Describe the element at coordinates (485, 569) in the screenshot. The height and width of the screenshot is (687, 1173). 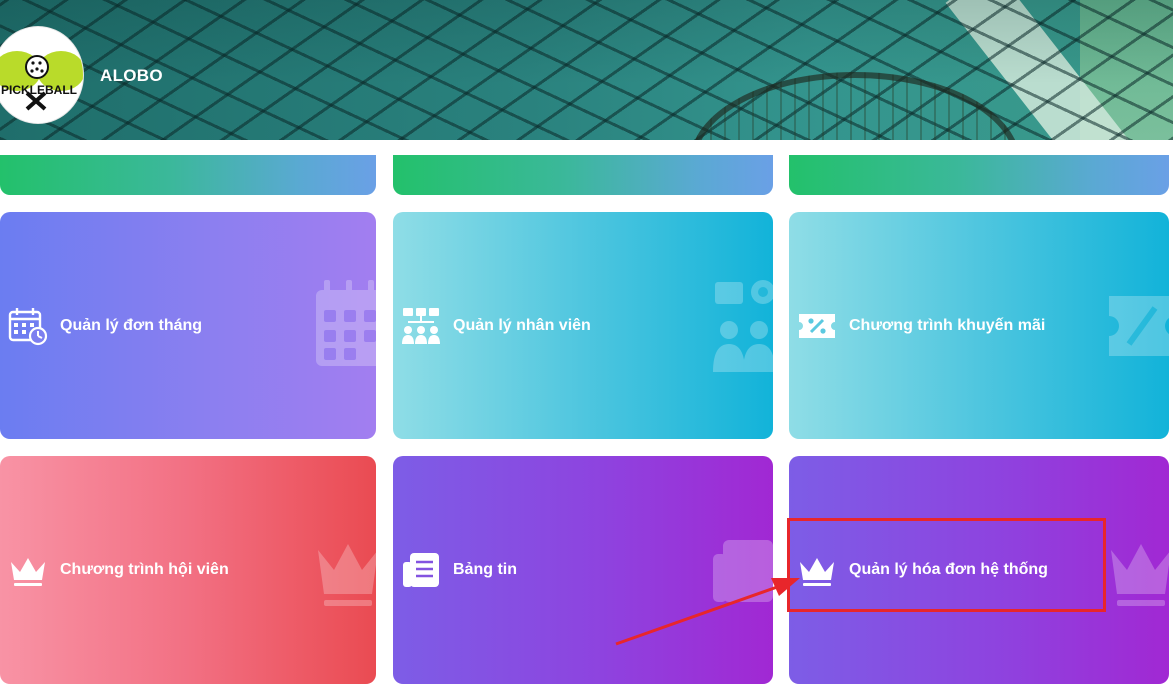
I see `card-label: Bảng tin` at that location.